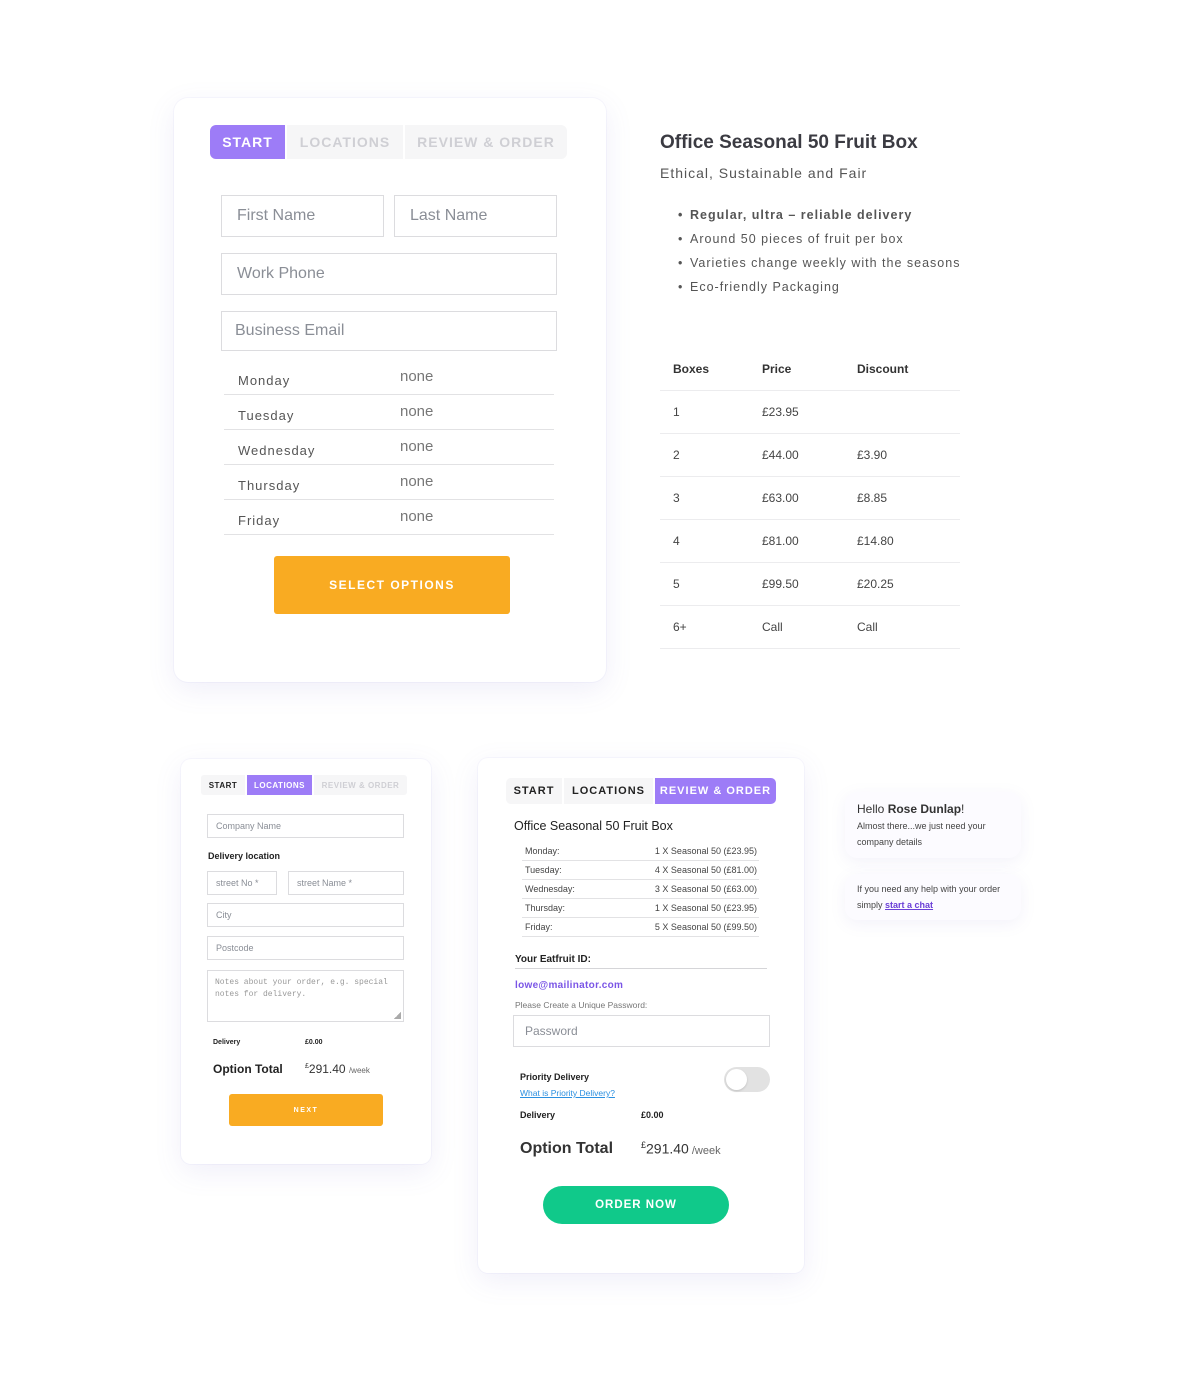 This screenshot has height=1384, width=1200. What do you see at coordinates (902, 412) in the screenshot?
I see `cell-discount` at bounding box center [902, 412].